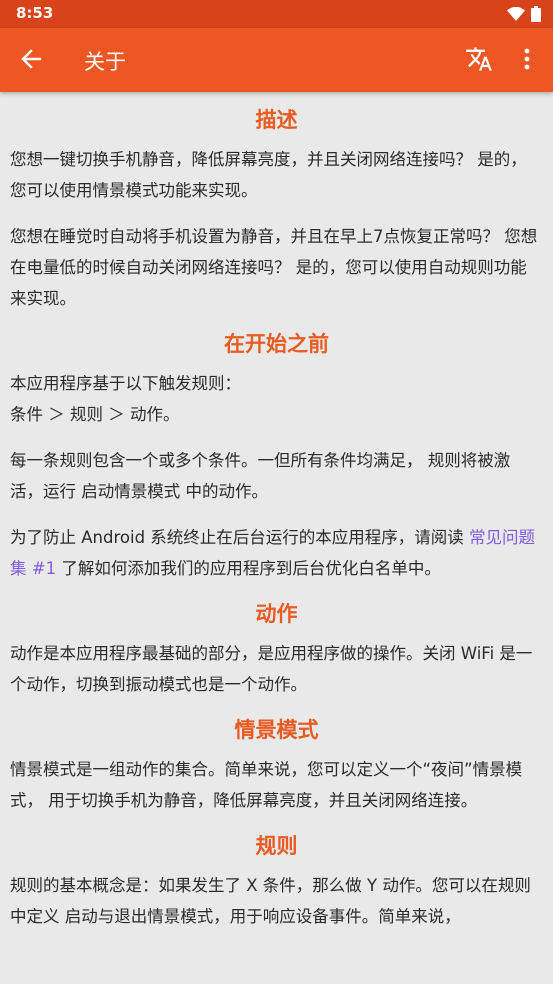 This screenshot has height=984, width=553. Describe the element at coordinates (516, 16) in the screenshot. I see `wifi-icon` at that location.